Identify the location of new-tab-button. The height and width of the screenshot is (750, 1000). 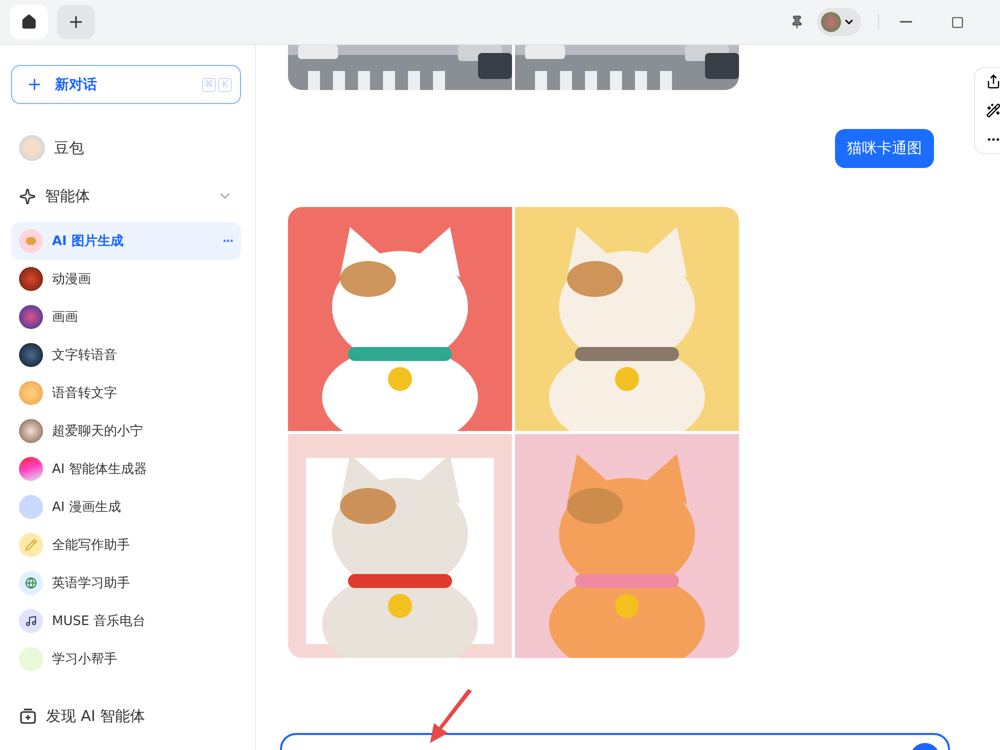
(76, 22).